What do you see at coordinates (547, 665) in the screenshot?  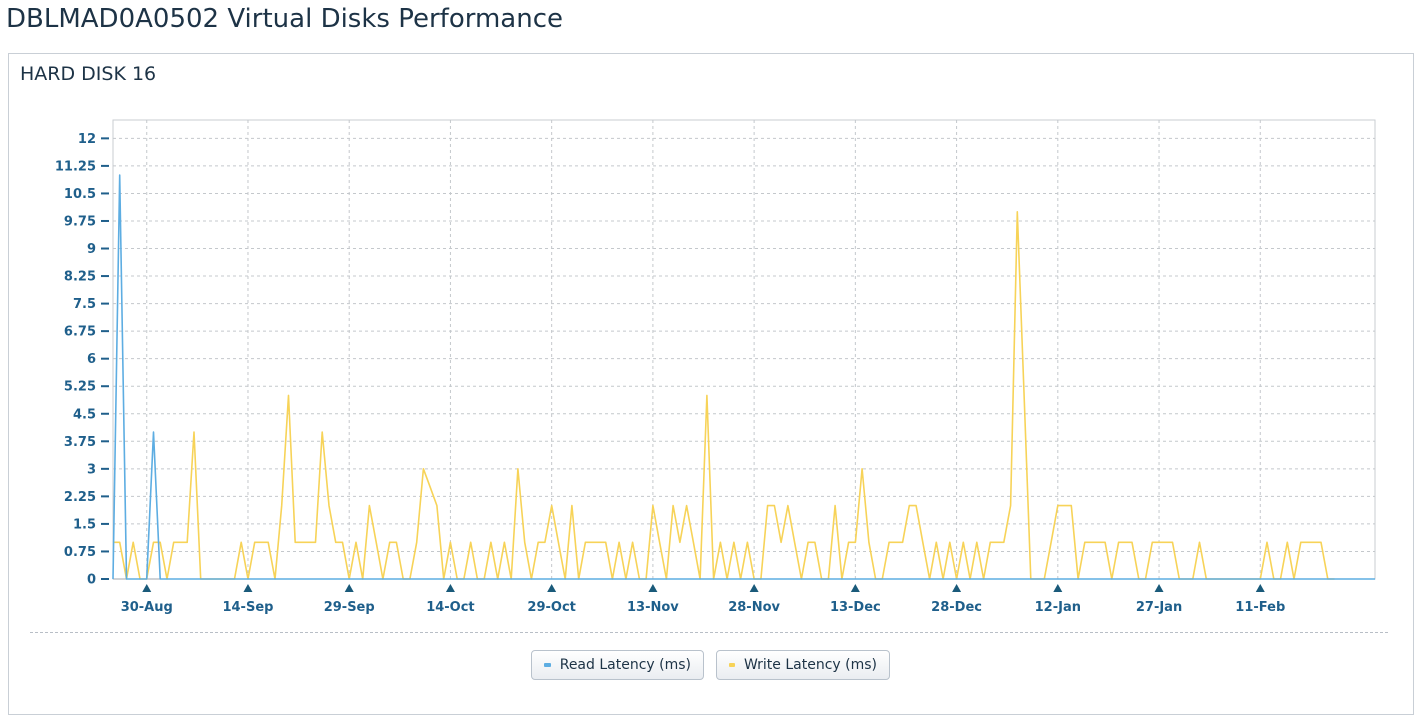 I see `read-latency-swatch-icon` at bounding box center [547, 665].